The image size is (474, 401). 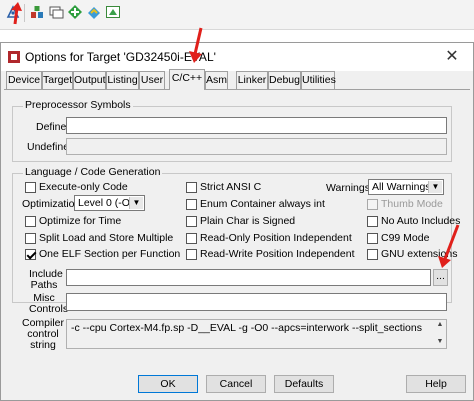 What do you see at coordinates (13, 12) in the screenshot?
I see `options-for-target-icon` at bounding box center [13, 12].